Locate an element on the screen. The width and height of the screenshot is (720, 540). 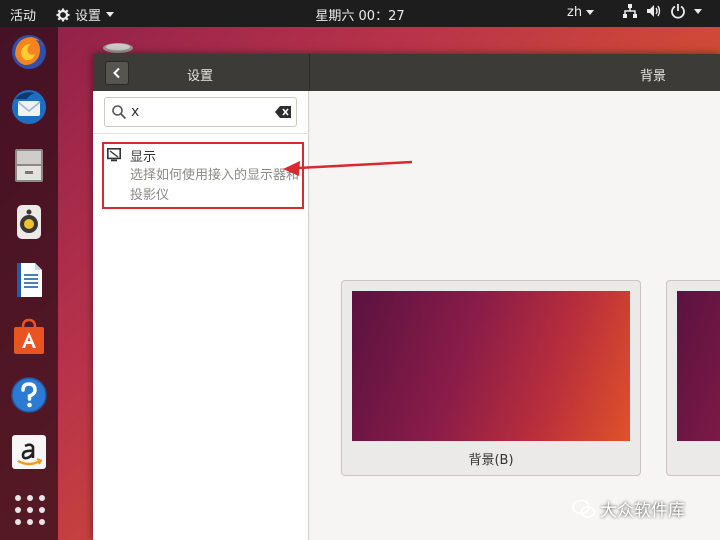
power-icon is located at coordinates (678, 11).